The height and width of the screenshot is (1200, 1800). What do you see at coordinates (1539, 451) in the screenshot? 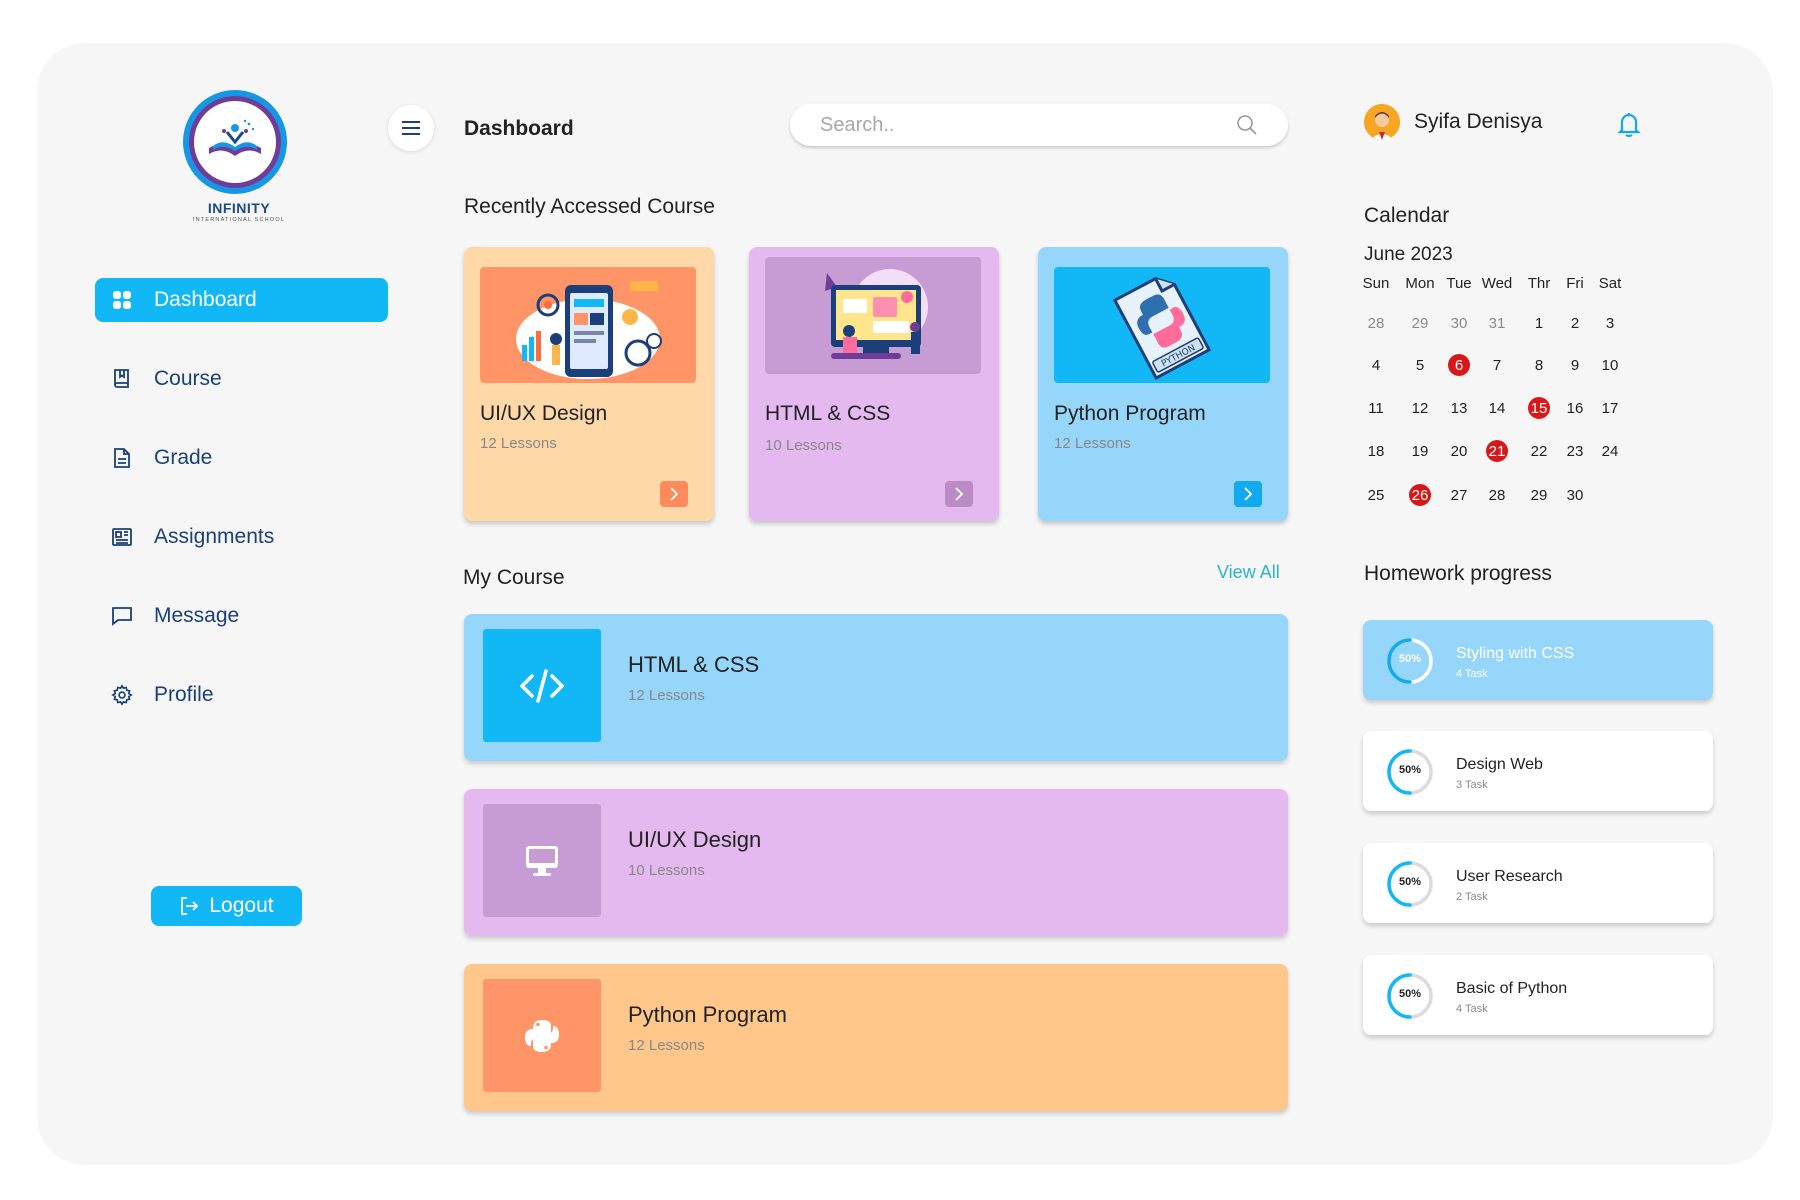
I see `calendar-day: 22` at bounding box center [1539, 451].